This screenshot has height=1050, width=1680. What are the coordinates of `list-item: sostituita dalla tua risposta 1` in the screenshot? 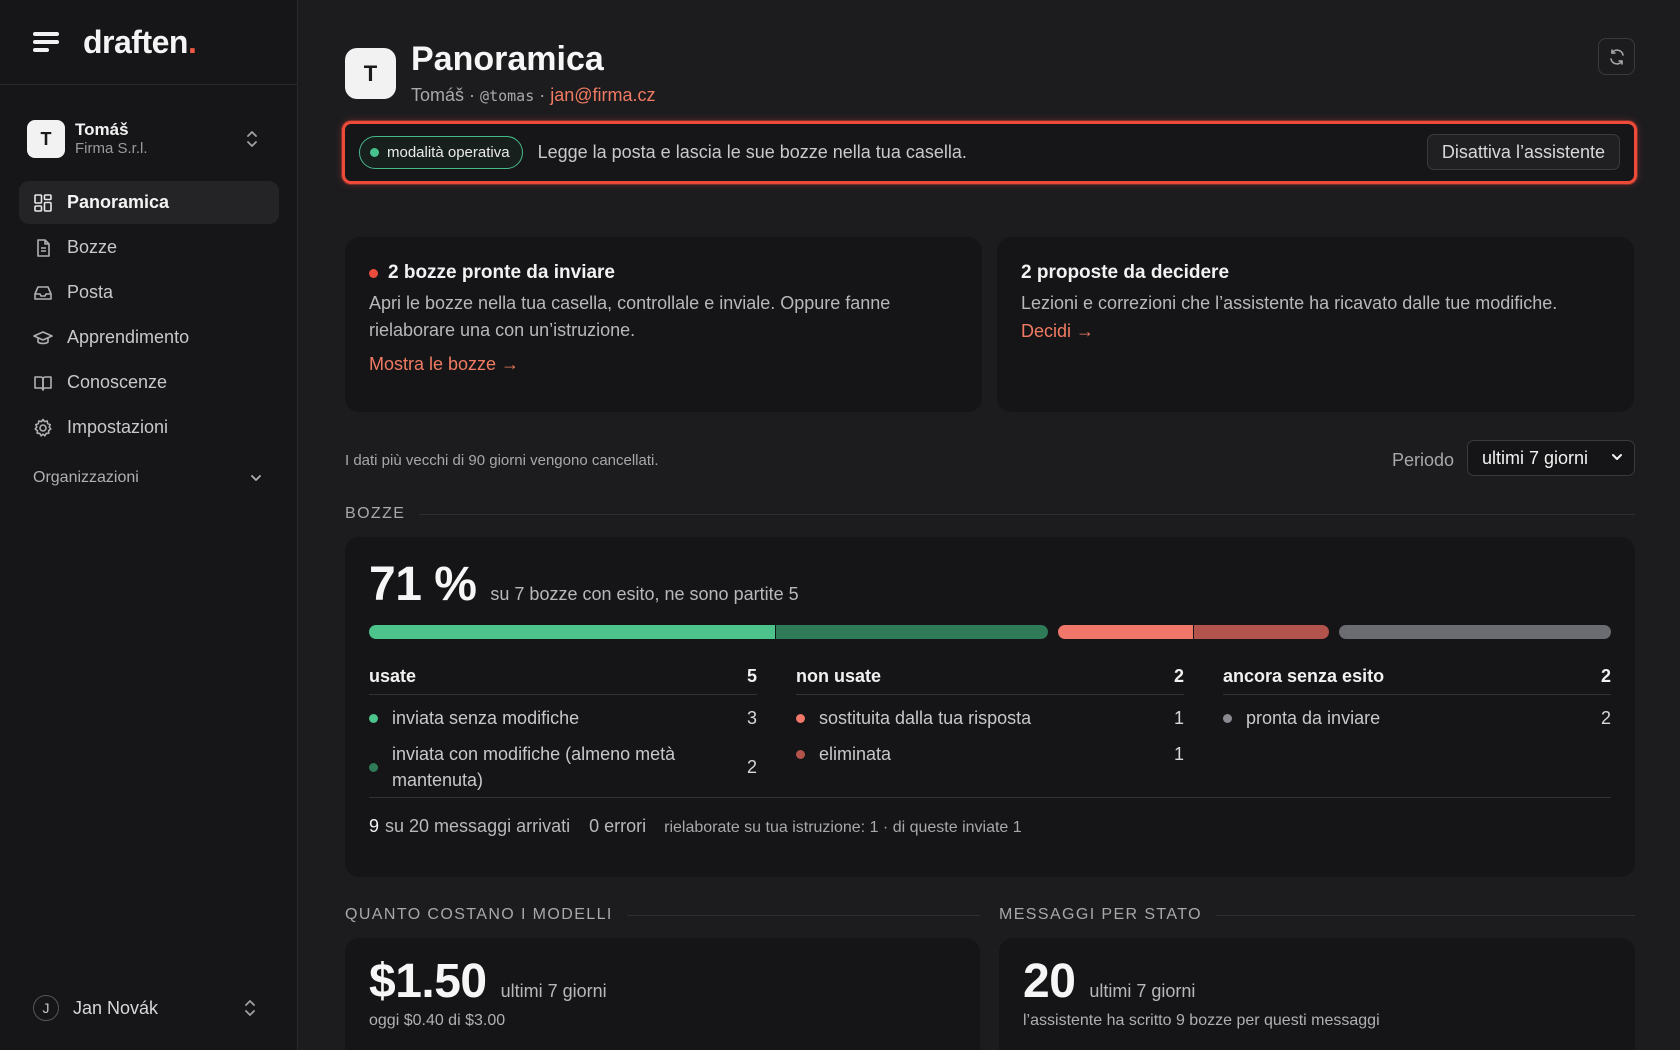 It's located at (990, 718).